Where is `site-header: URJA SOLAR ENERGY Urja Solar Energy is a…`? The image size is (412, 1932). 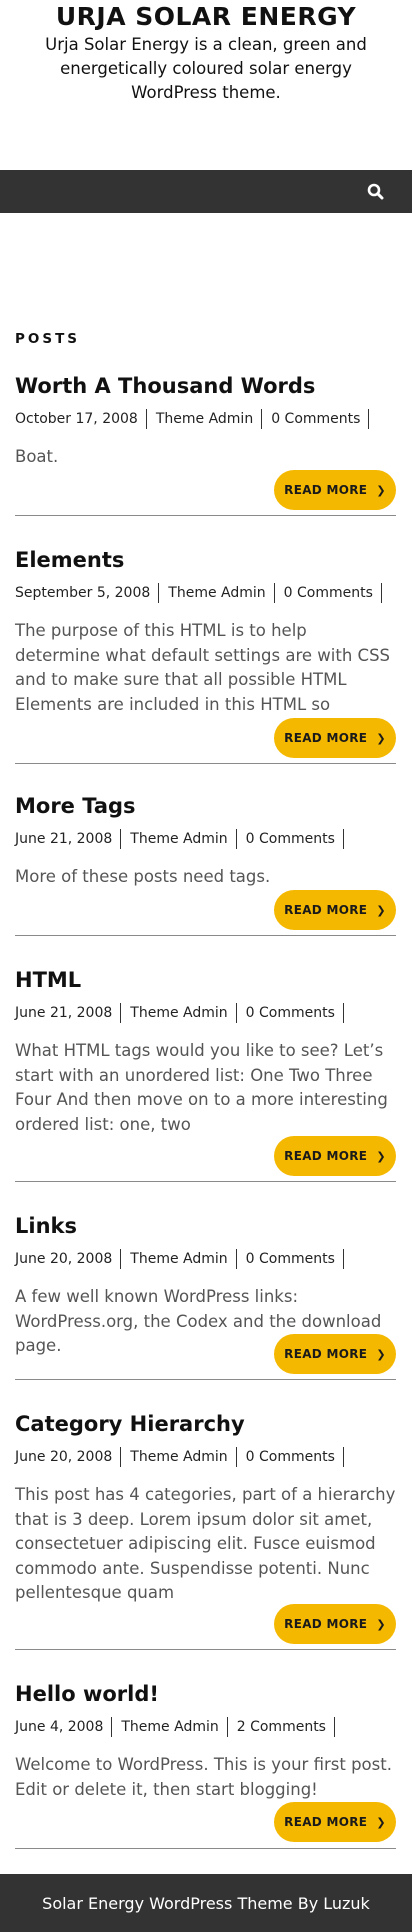 site-header: URJA SOLAR ENERGY Urja Solar Energy is a… is located at coordinates (206, 85).